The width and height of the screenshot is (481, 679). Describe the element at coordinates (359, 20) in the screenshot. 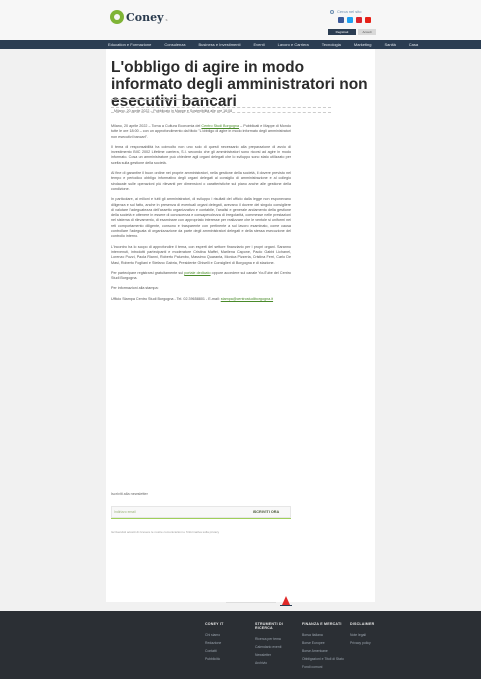

I see `pinterest-icon` at that location.